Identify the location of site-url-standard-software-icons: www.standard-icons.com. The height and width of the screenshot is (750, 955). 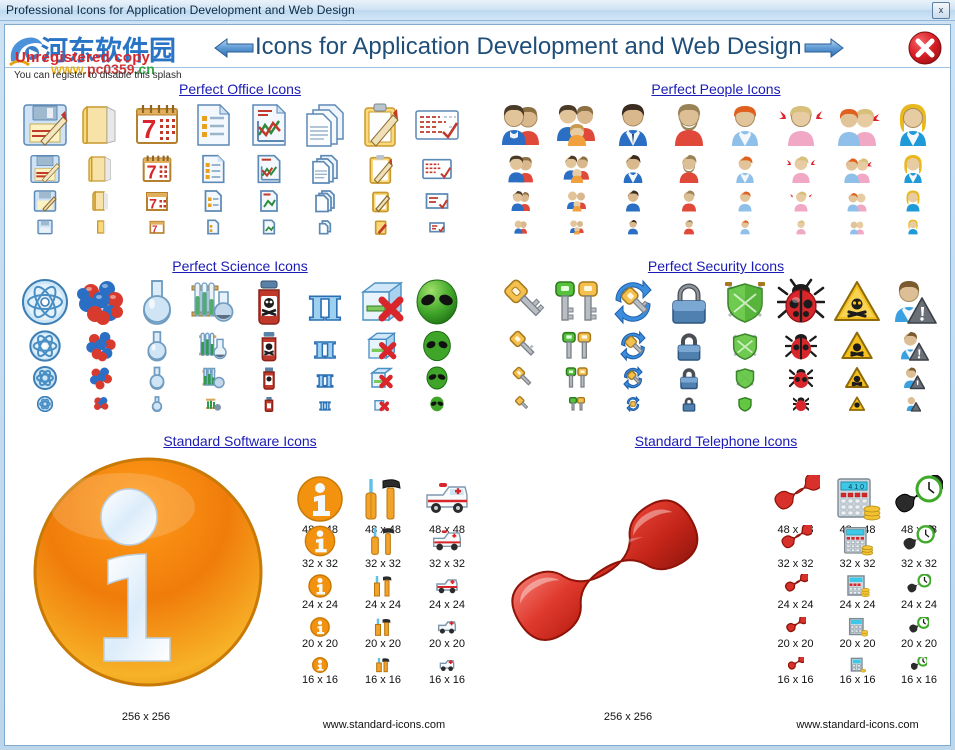
(384, 725).